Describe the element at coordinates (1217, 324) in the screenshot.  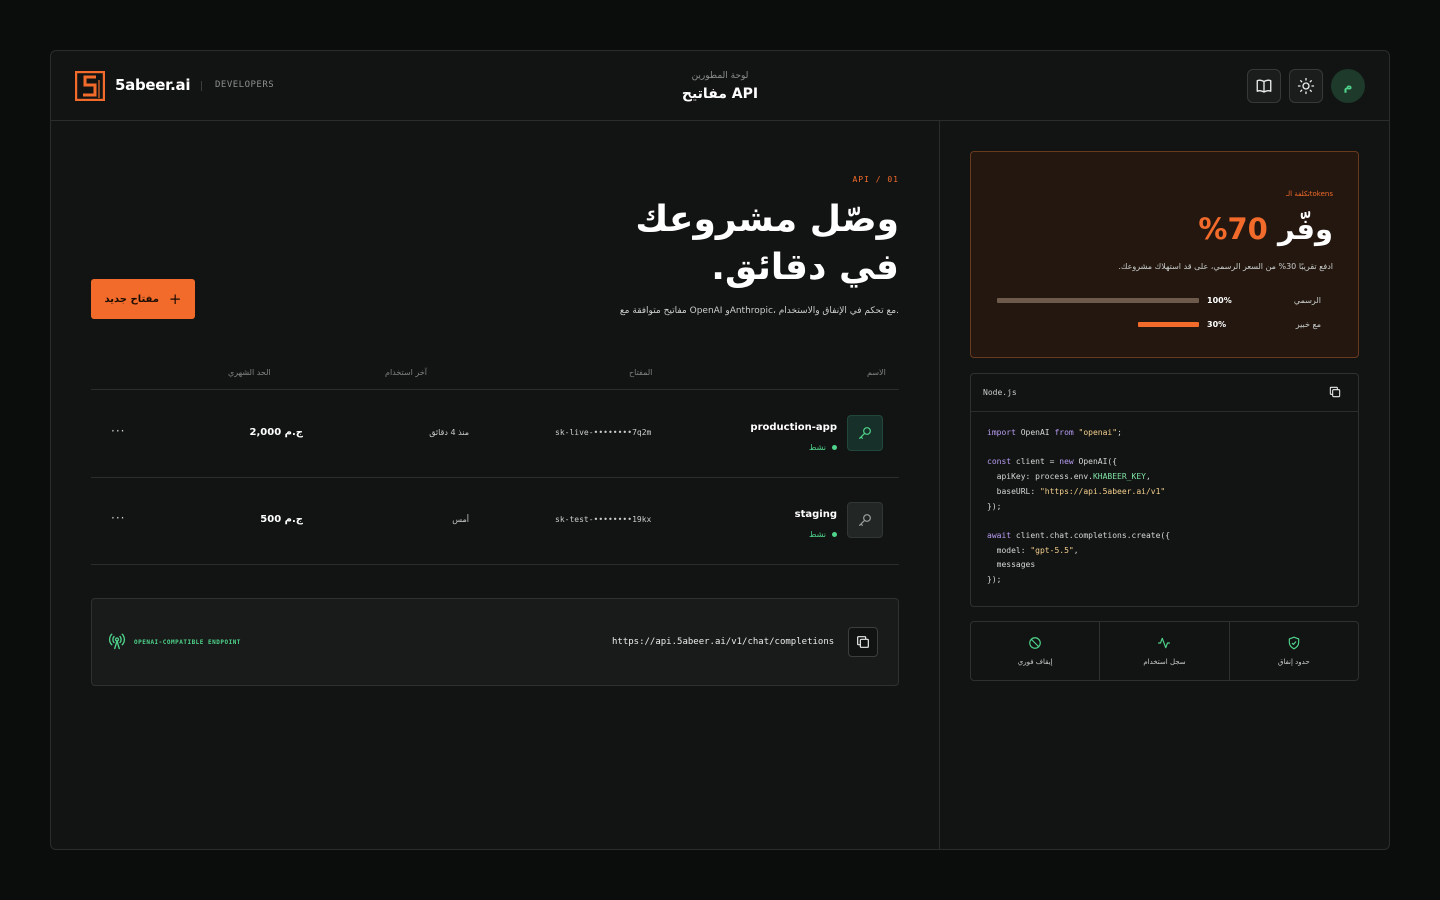
I see `bar-percent-khabeer: 30%` at that location.